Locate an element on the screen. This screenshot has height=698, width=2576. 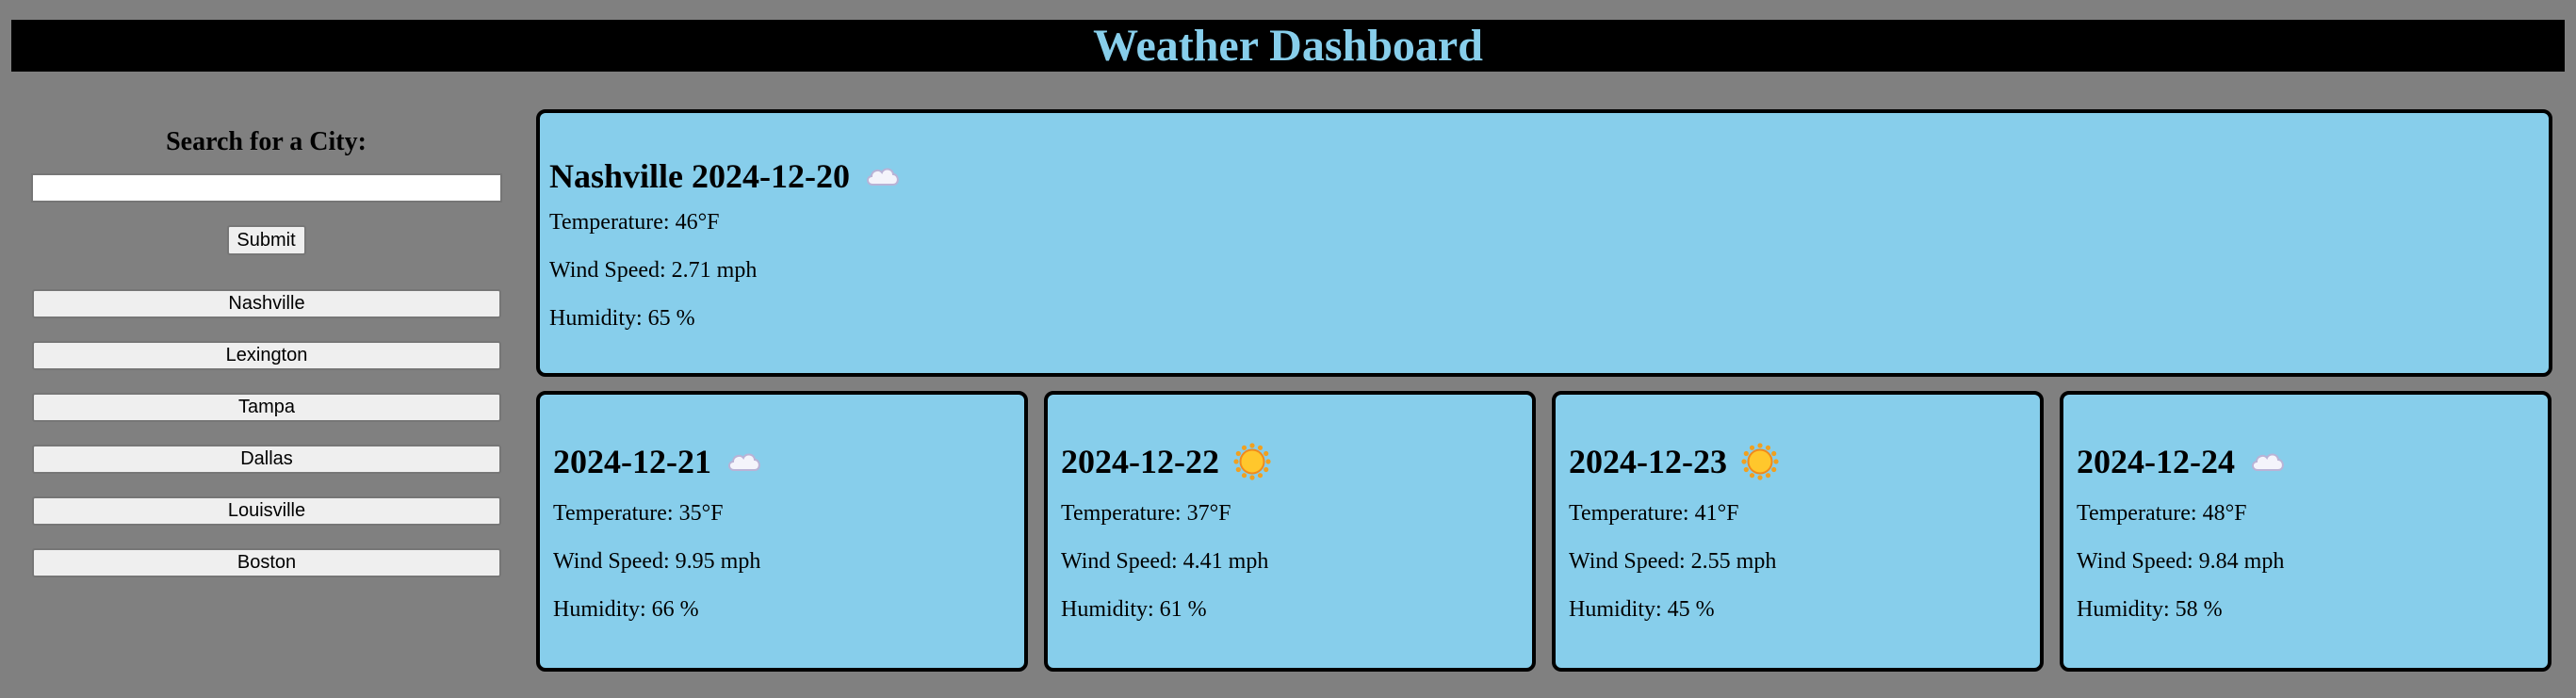
page-title: Weather Dashboard is located at coordinates (1288, 46).